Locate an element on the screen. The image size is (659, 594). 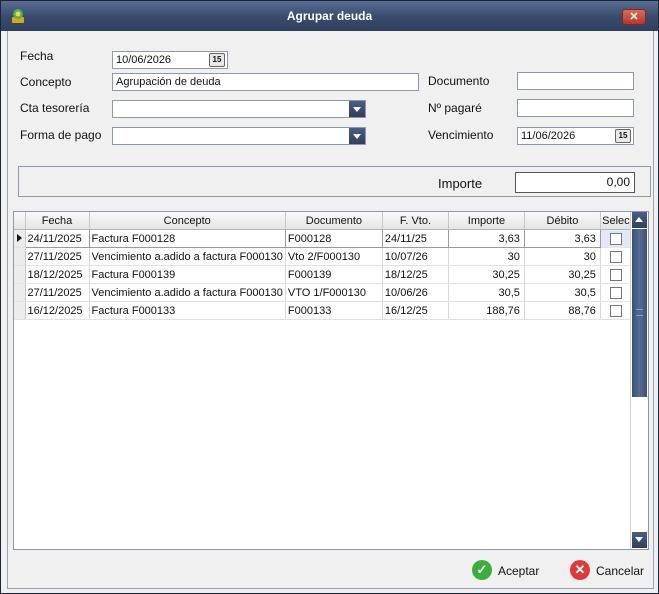
cell-debito: 30,5 is located at coordinates (562, 292).